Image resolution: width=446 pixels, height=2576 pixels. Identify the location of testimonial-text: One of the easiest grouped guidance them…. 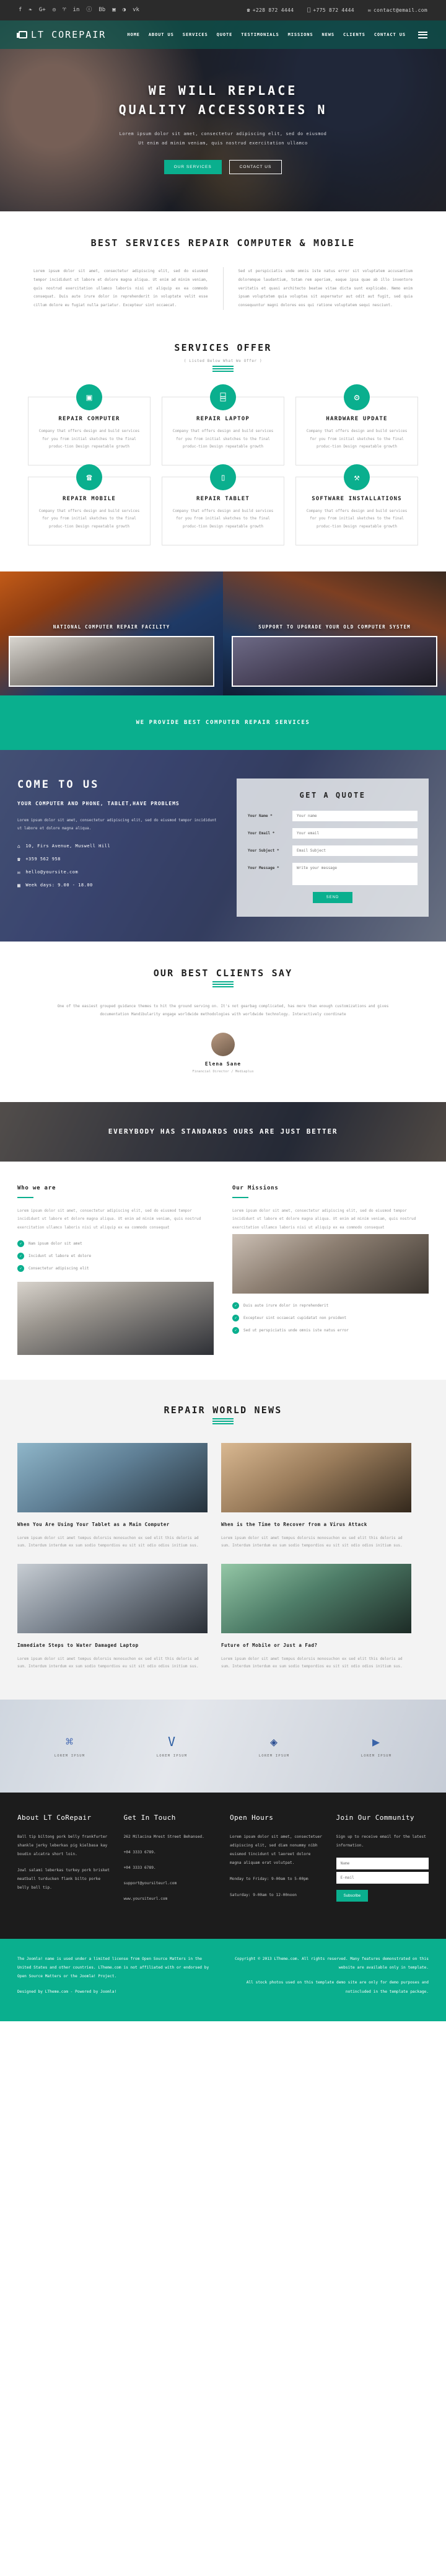
(223, 1010).